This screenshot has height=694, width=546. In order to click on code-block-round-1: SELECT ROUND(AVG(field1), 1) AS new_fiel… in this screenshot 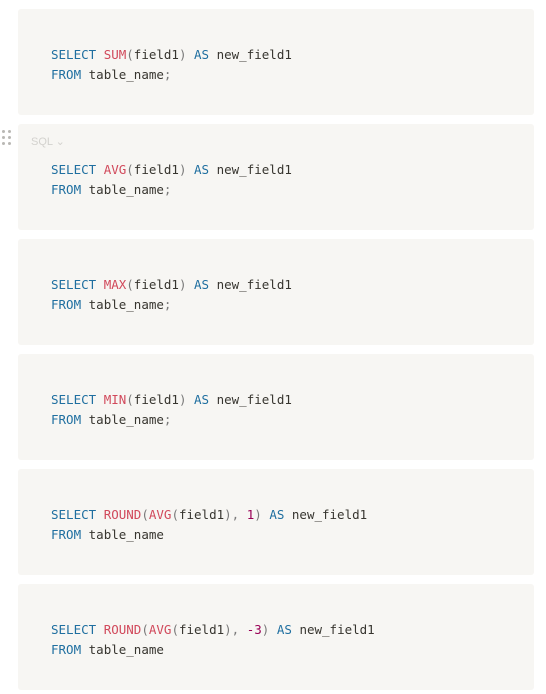, I will do `click(276, 522)`.